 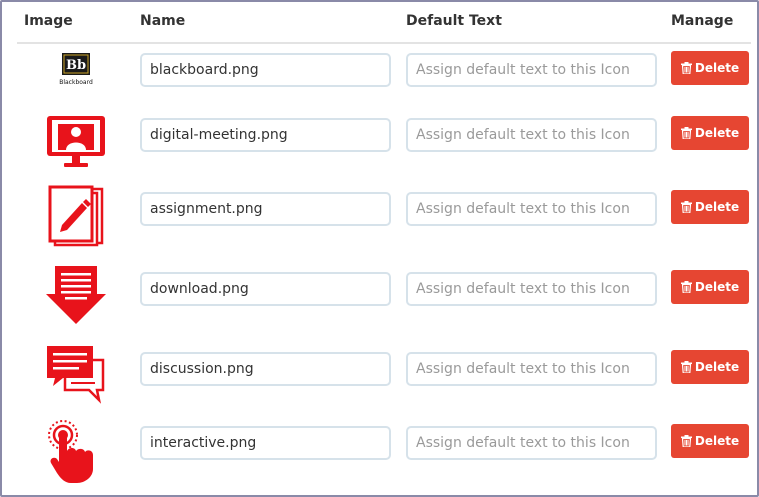 What do you see at coordinates (265, 70) in the screenshot?
I see `name-field: blackboard.png` at bounding box center [265, 70].